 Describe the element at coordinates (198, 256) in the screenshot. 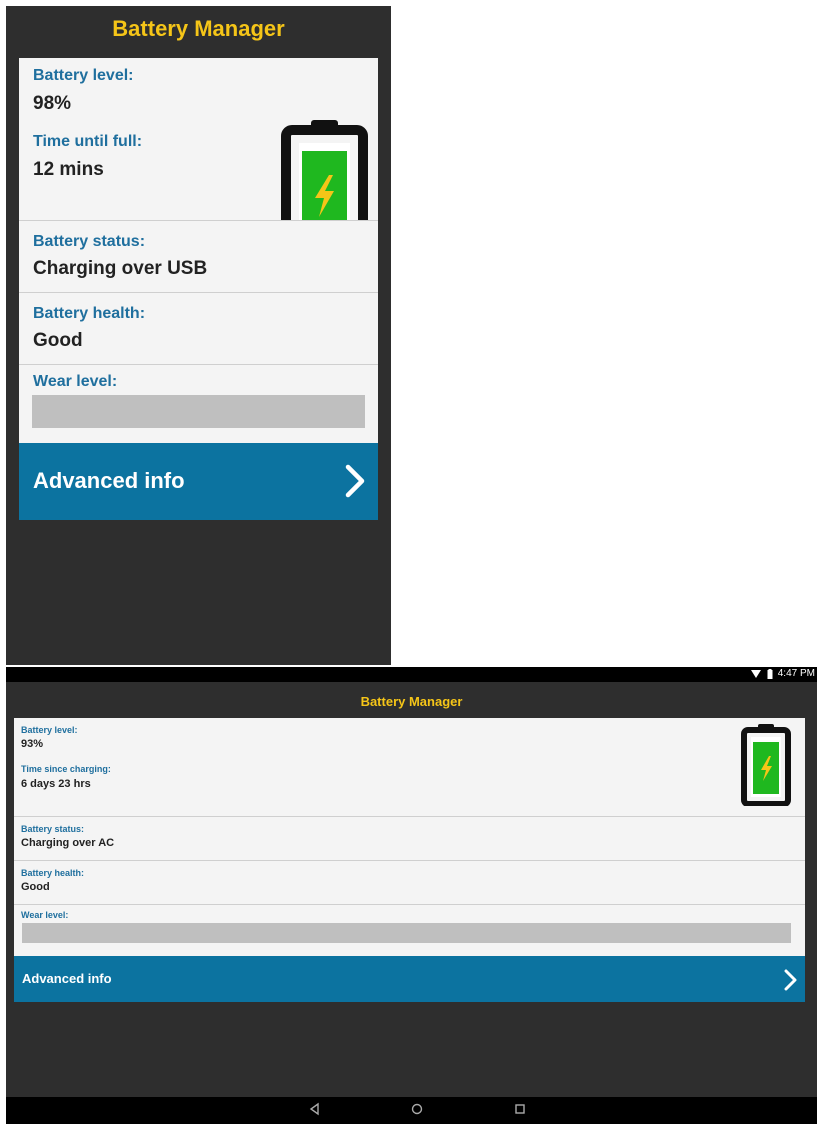

I see `battery-status-card: Battery status: Charging over USB` at that location.